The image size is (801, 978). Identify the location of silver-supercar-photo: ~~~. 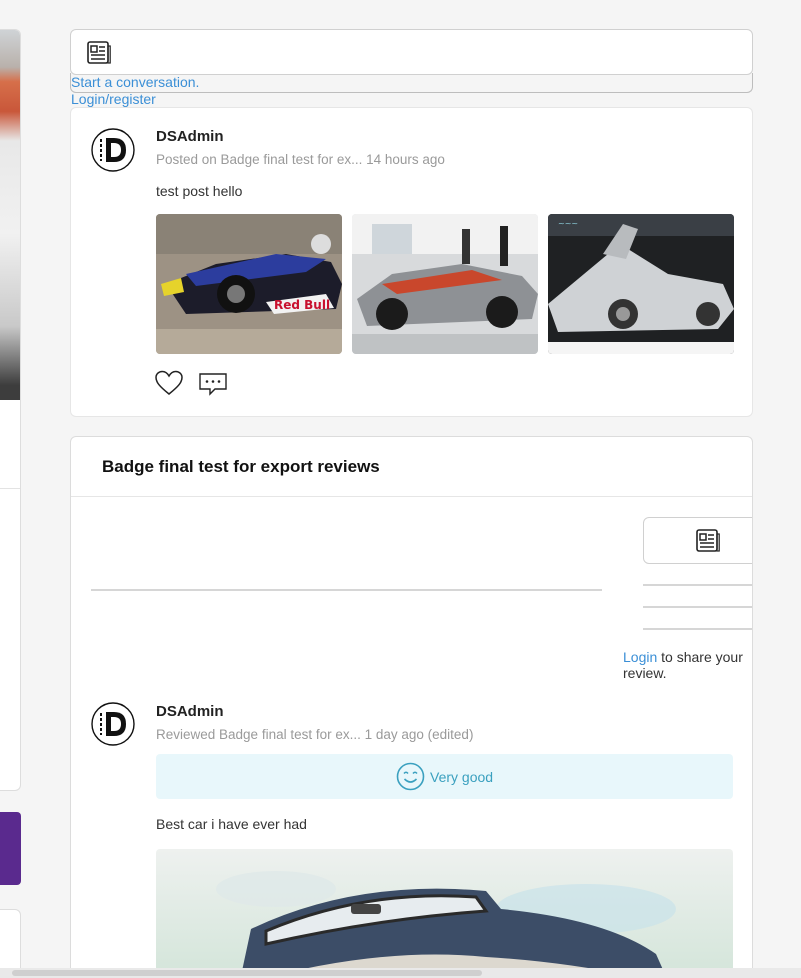
(641, 284).